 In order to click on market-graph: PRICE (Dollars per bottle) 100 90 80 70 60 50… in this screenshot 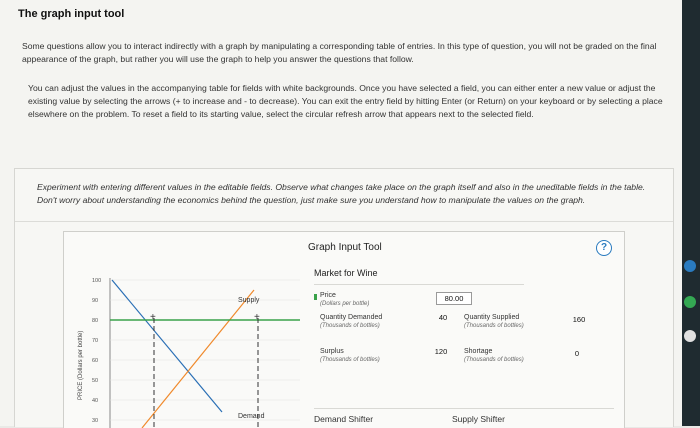, I will do `click(187, 350)`.